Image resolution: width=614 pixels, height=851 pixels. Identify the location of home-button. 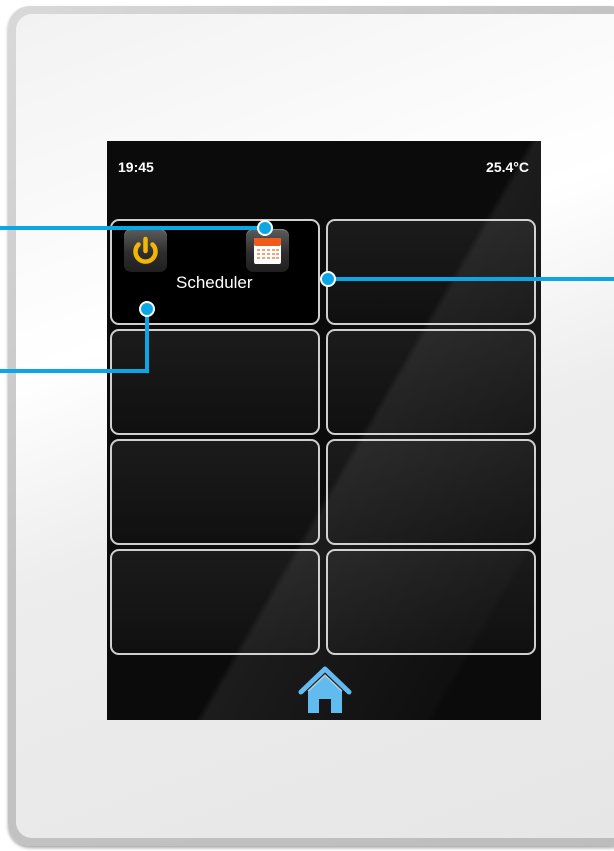
(325, 691).